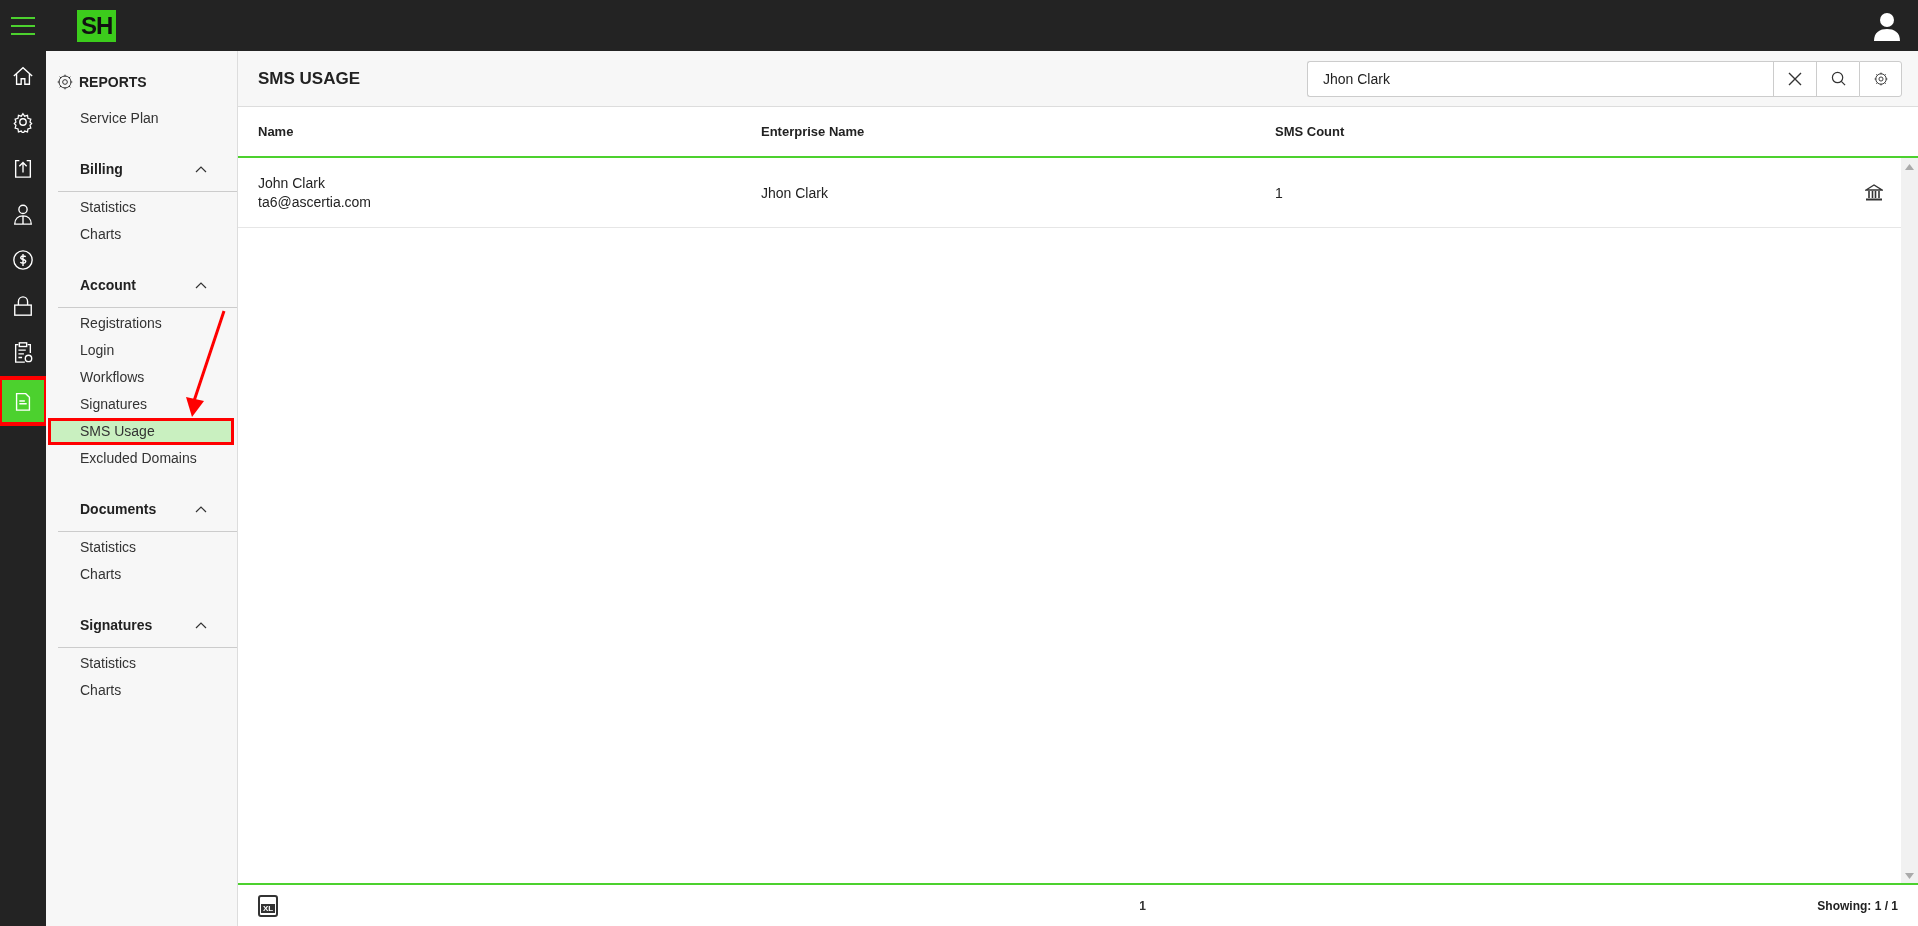 The image size is (1918, 926). Describe the element at coordinates (141, 431) in the screenshot. I see `sidebar-item: SMS Usage` at that location.